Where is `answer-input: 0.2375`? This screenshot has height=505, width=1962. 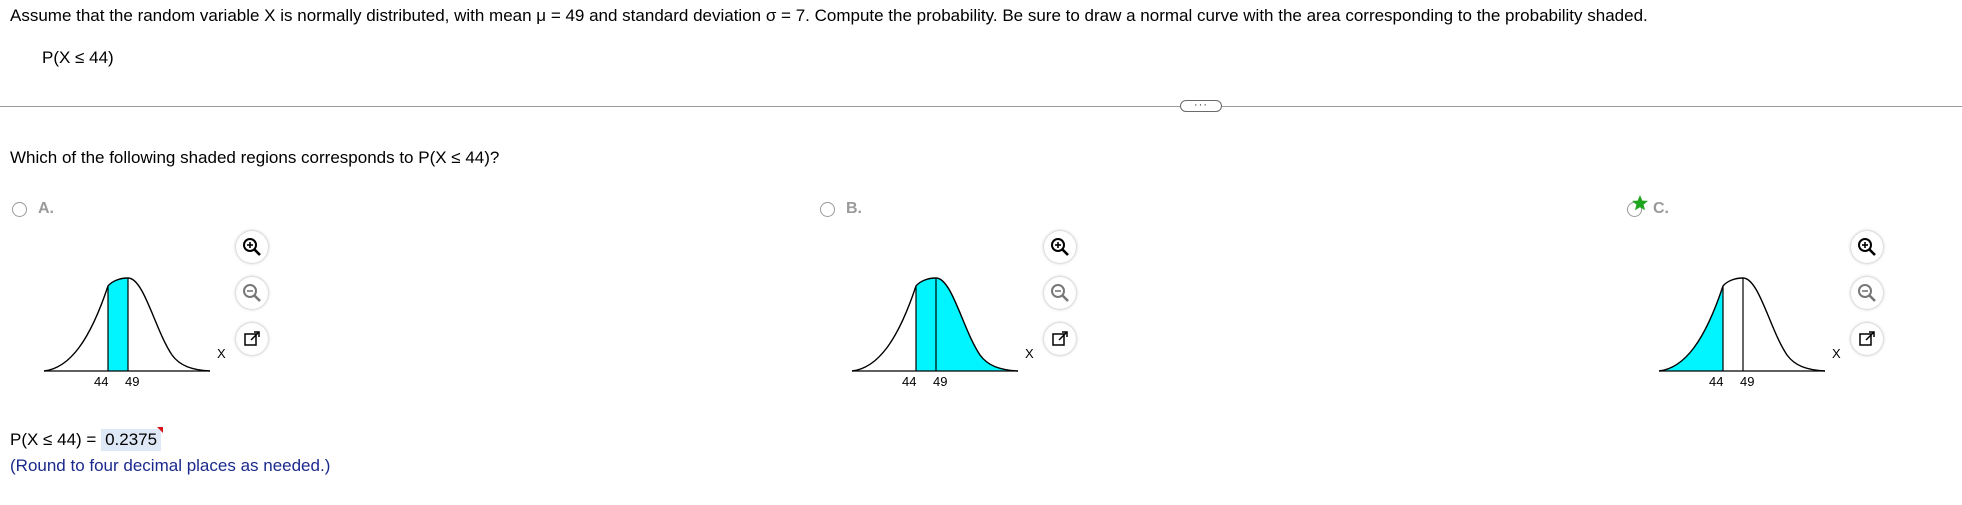 answer-input: 0.2375 is located at coordinates (132, 439).